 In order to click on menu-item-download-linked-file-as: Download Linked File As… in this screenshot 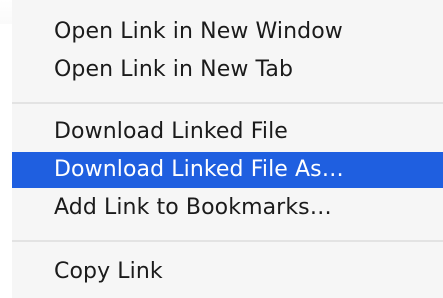, I will do `click(227, 170)`.